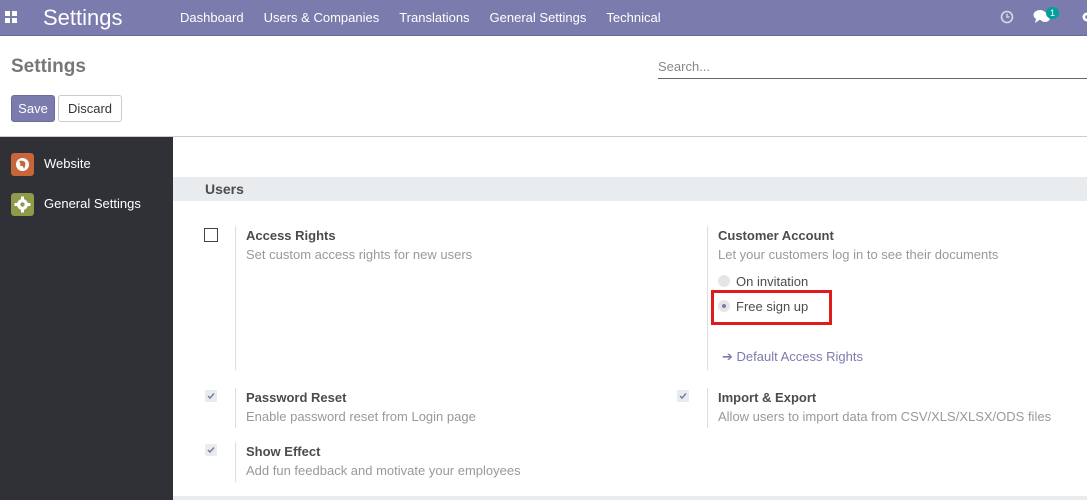 The height and width of the screenshot is (500, 1087). Describe the element at coordinates (633, 18) in the screenshot. I see `menu-item-technical: Technical` at that location.